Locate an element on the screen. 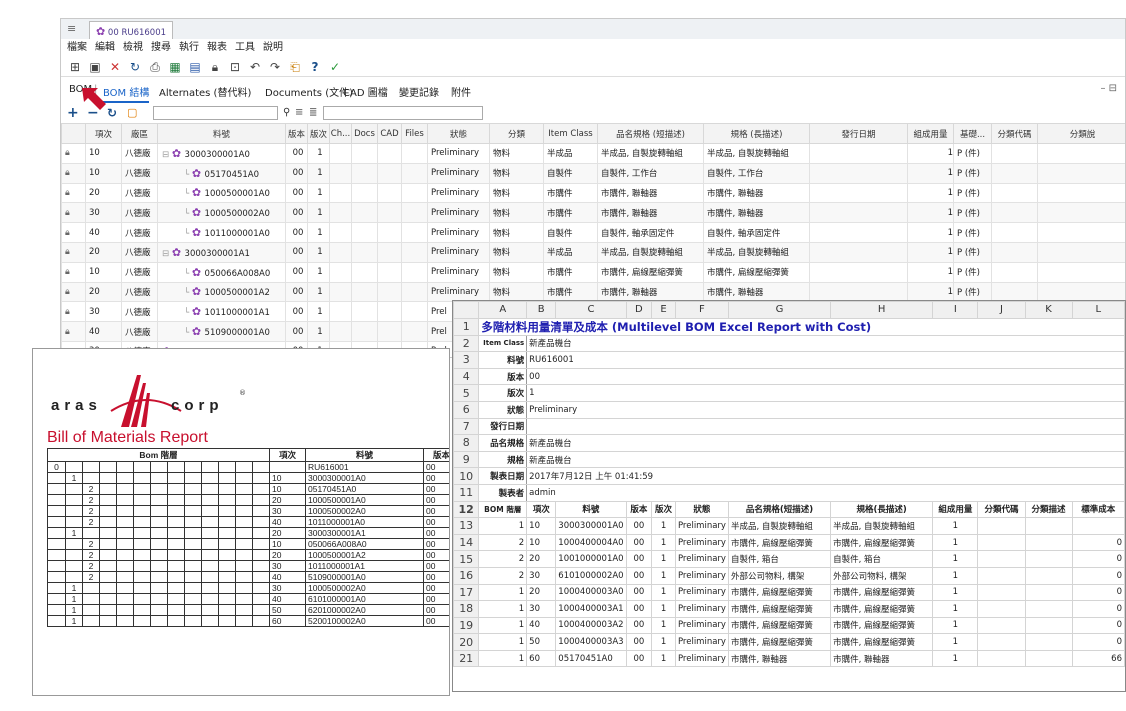 This screenshot has width=1126, height=711. row-number: 20 is located at coordinates (466, 642).